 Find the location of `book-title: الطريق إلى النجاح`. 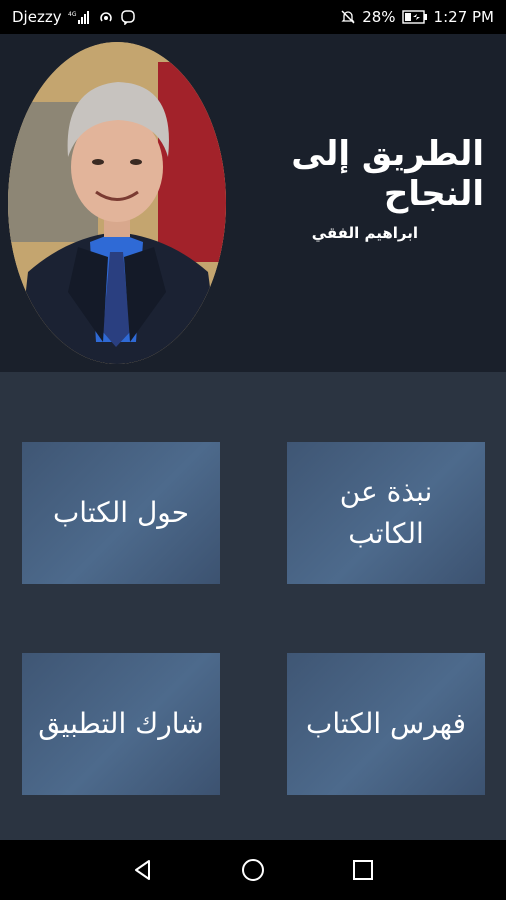

book-title: الطريق إلى النجاح is located at coordinates (387, 174).